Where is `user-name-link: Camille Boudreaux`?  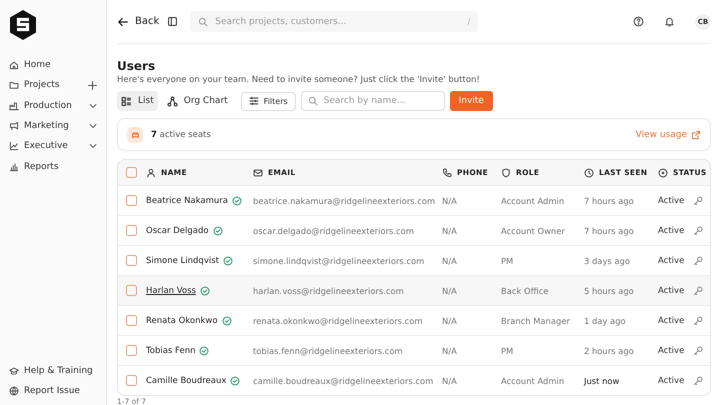
user-name-link: Camille Boudreaux is located at coordinates (186, 381).